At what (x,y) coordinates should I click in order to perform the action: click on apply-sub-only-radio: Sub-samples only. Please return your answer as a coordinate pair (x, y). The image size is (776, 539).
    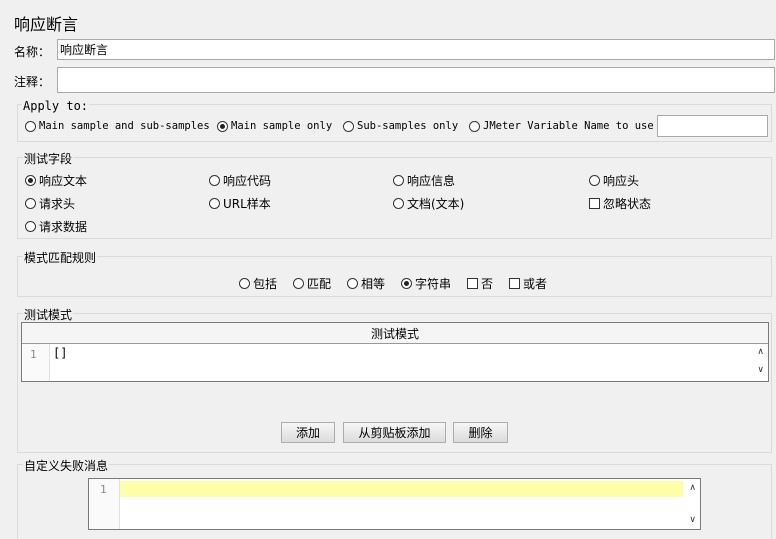
    Looking at the image, I should click on (400, 126).